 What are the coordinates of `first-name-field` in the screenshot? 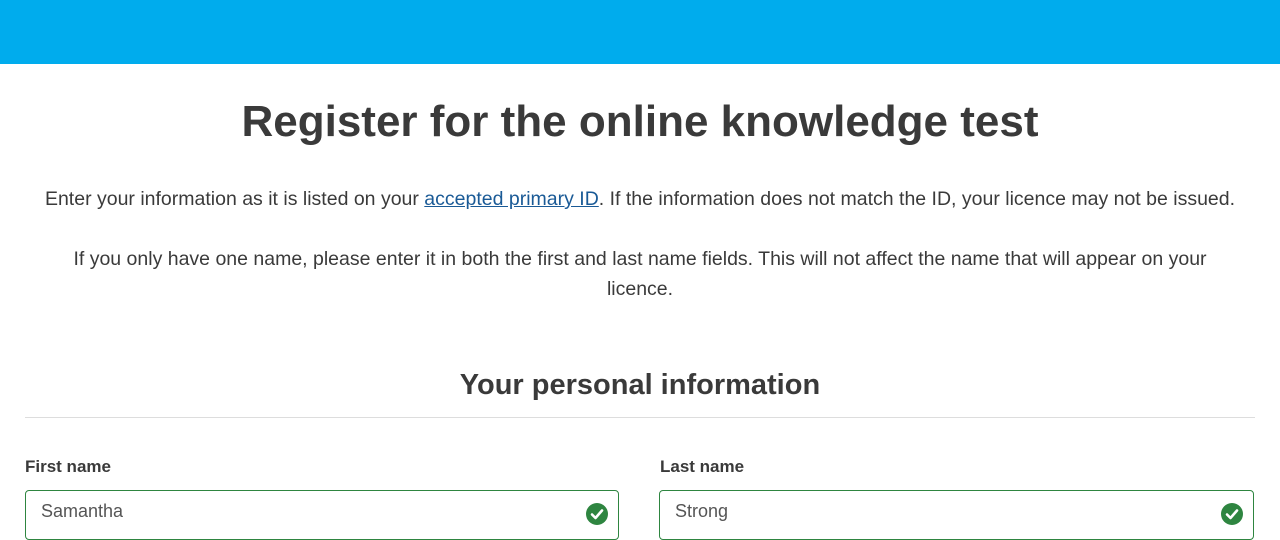 It's located at (322, 515).